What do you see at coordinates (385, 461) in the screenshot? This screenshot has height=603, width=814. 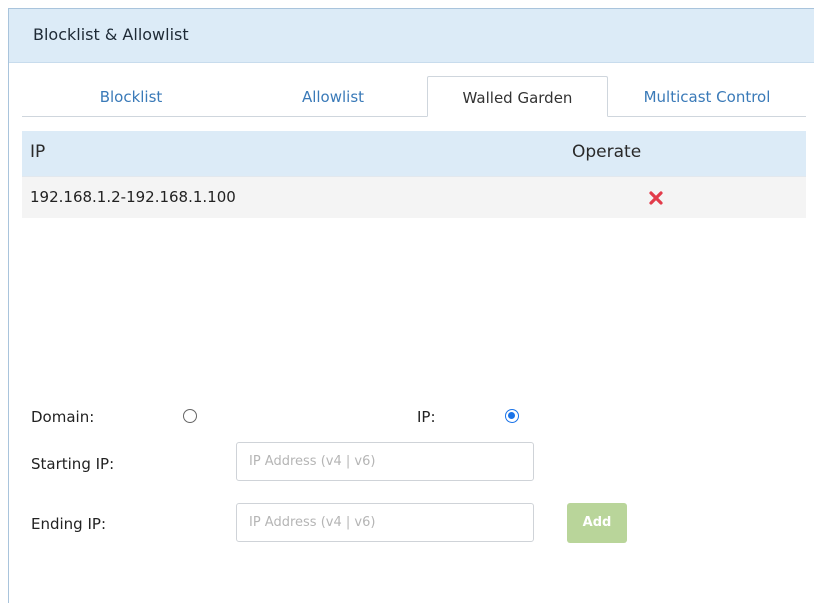 I see `starting-ip-input` at bounding box center [385, 461].